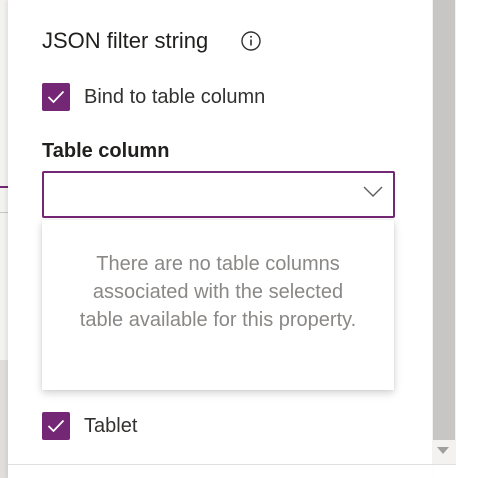  What do you see at coordinates (4, 187) in the screenshot?
I see `background-underline` at bounding box center [4, 187].